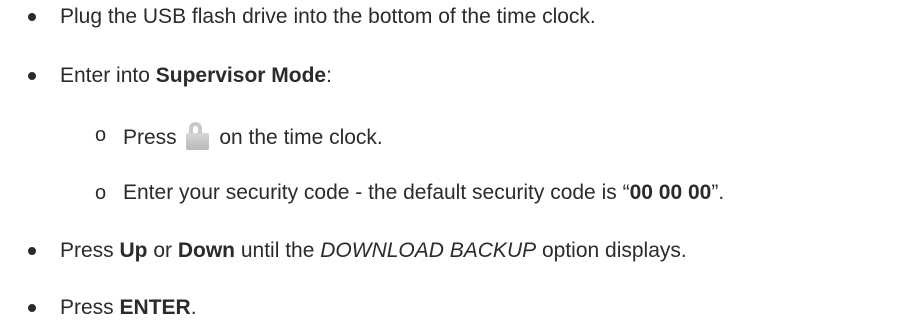 The width and height of the screenshot is (917, 321). I want to click on enter-key-label: ENTER, so click(155, 307).